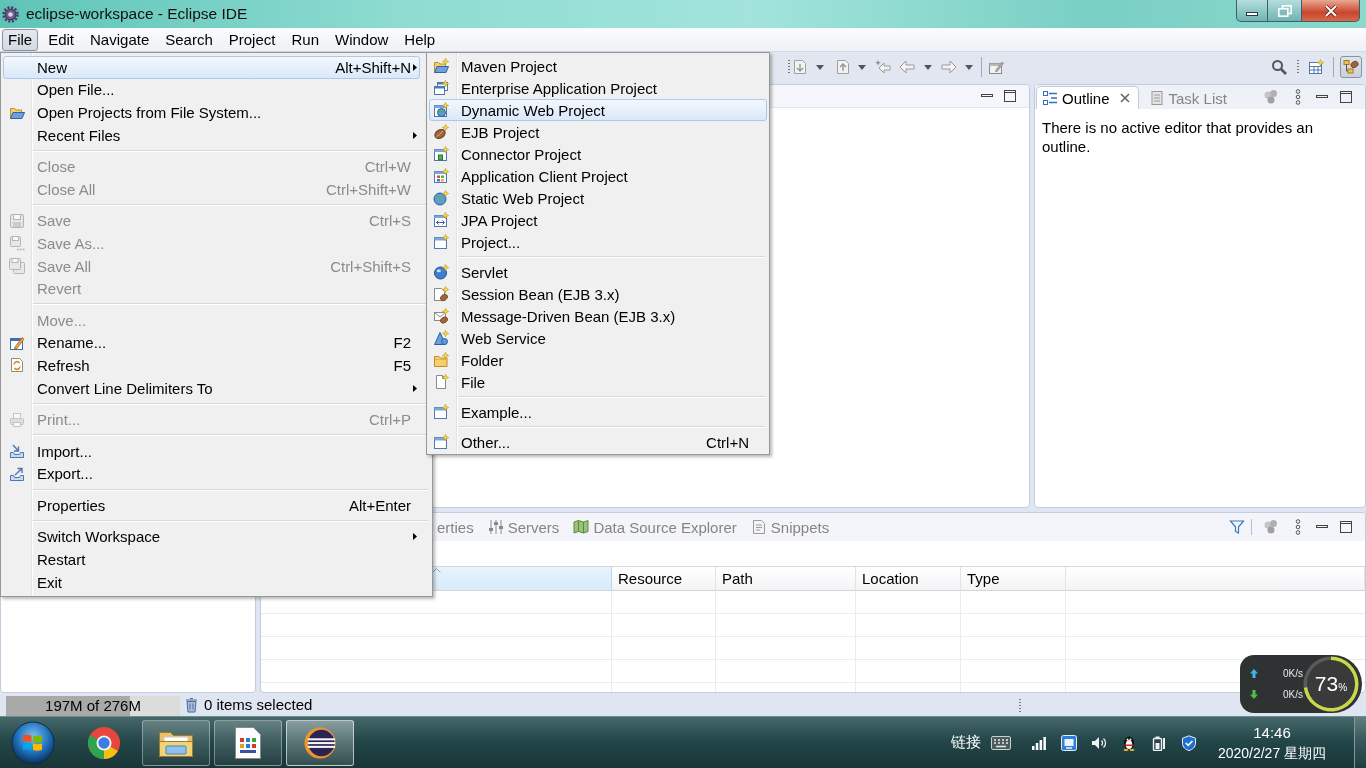 Image resolution: width=1366 pixels, height=768 pixels. What do you see at coordinates (420, 39) in the screenshot?
I see `menu-bar-item: Help` at bounding box center [420, 39].